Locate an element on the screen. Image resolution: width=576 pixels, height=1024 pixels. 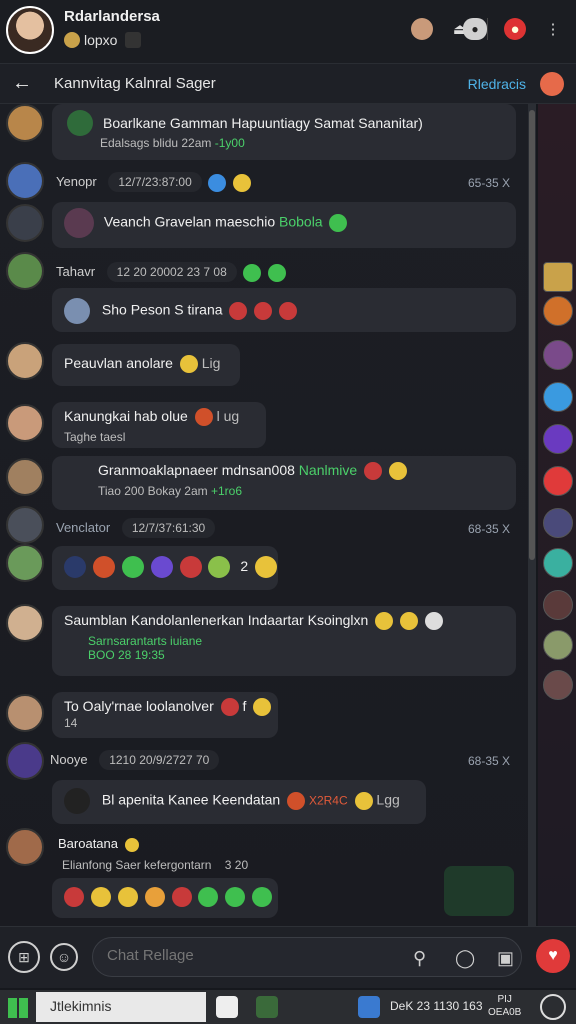
timestamp: 1210 20/9/2727 70 is located at coordinates (159, 760).